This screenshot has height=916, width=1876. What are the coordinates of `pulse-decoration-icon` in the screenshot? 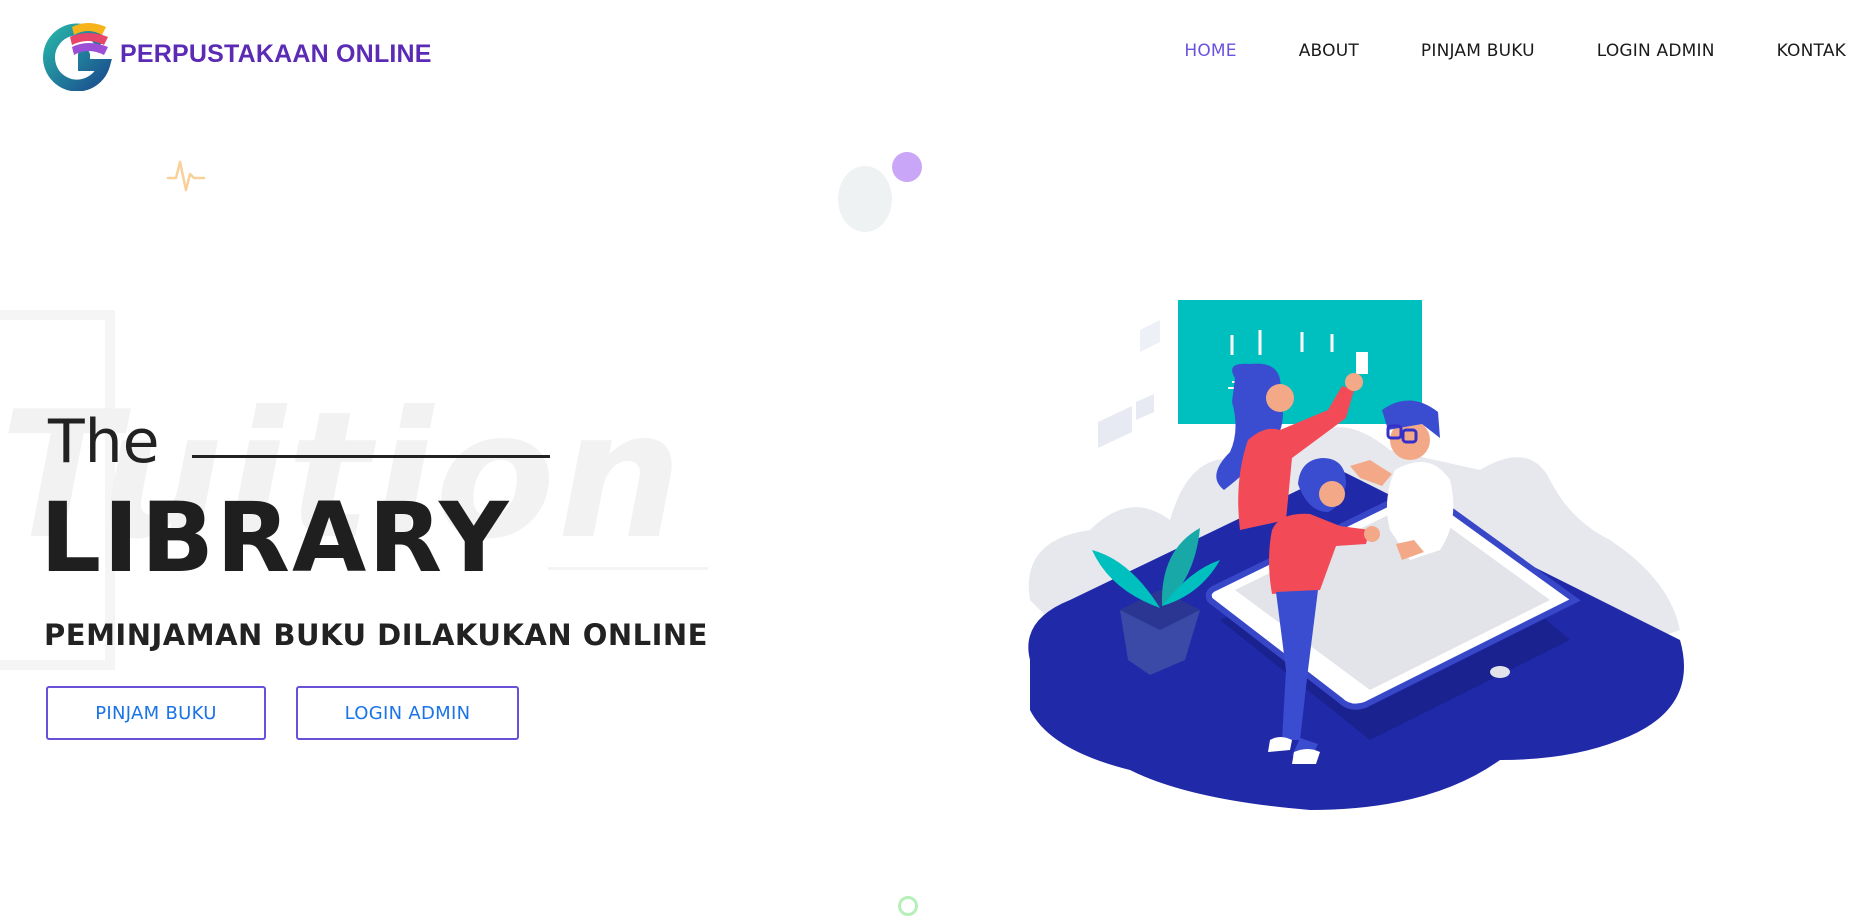 It's located at (186, 176).